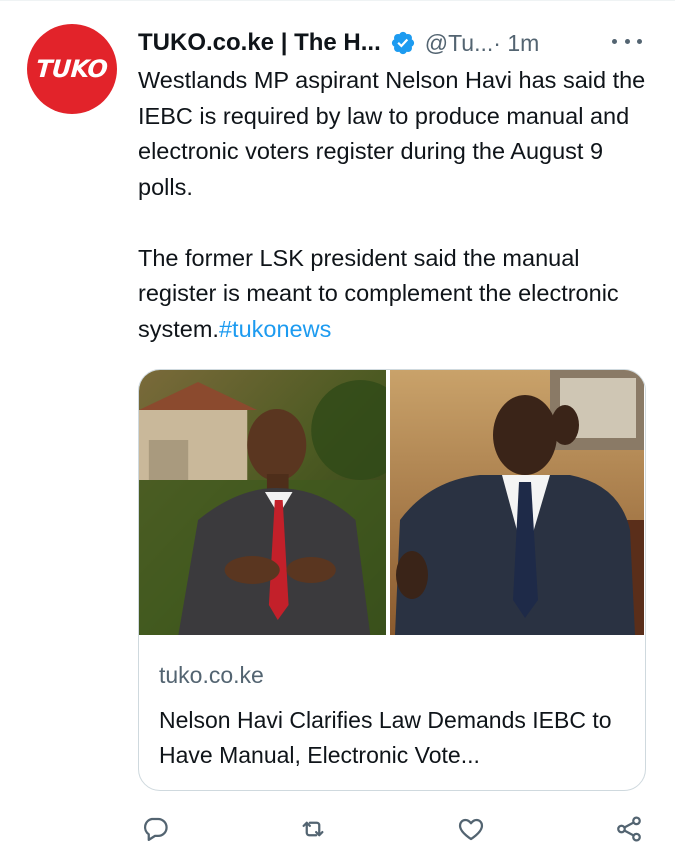  I want to click on more-options-icon, so click(627, 41).